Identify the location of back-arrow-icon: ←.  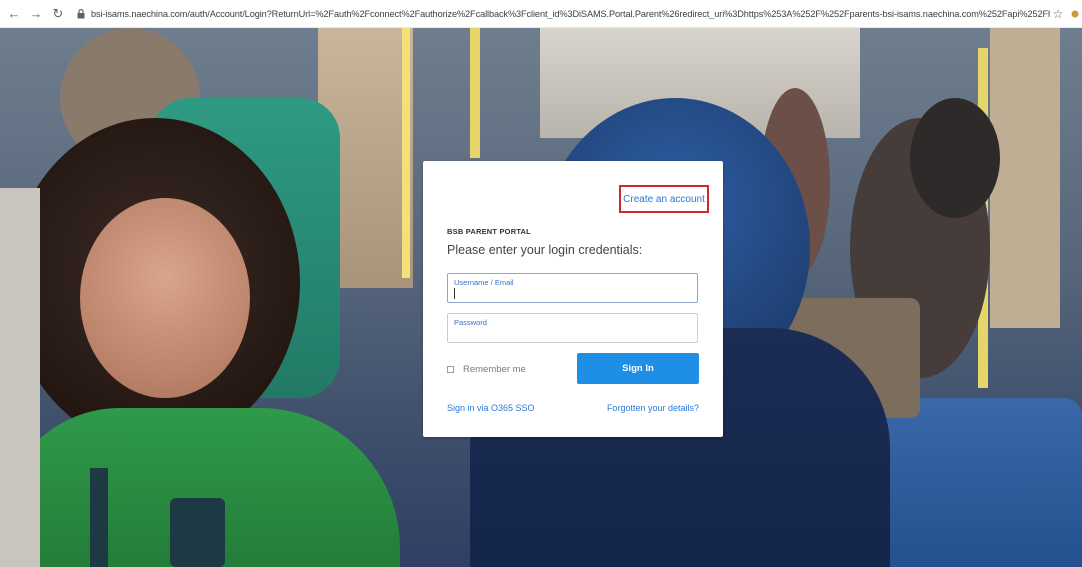
(14, 14).